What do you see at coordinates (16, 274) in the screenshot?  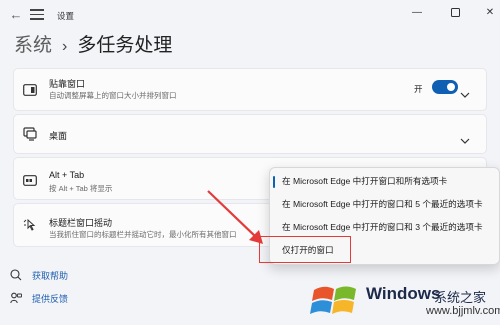 I see `help-icon` at bounding box center [16, 274].